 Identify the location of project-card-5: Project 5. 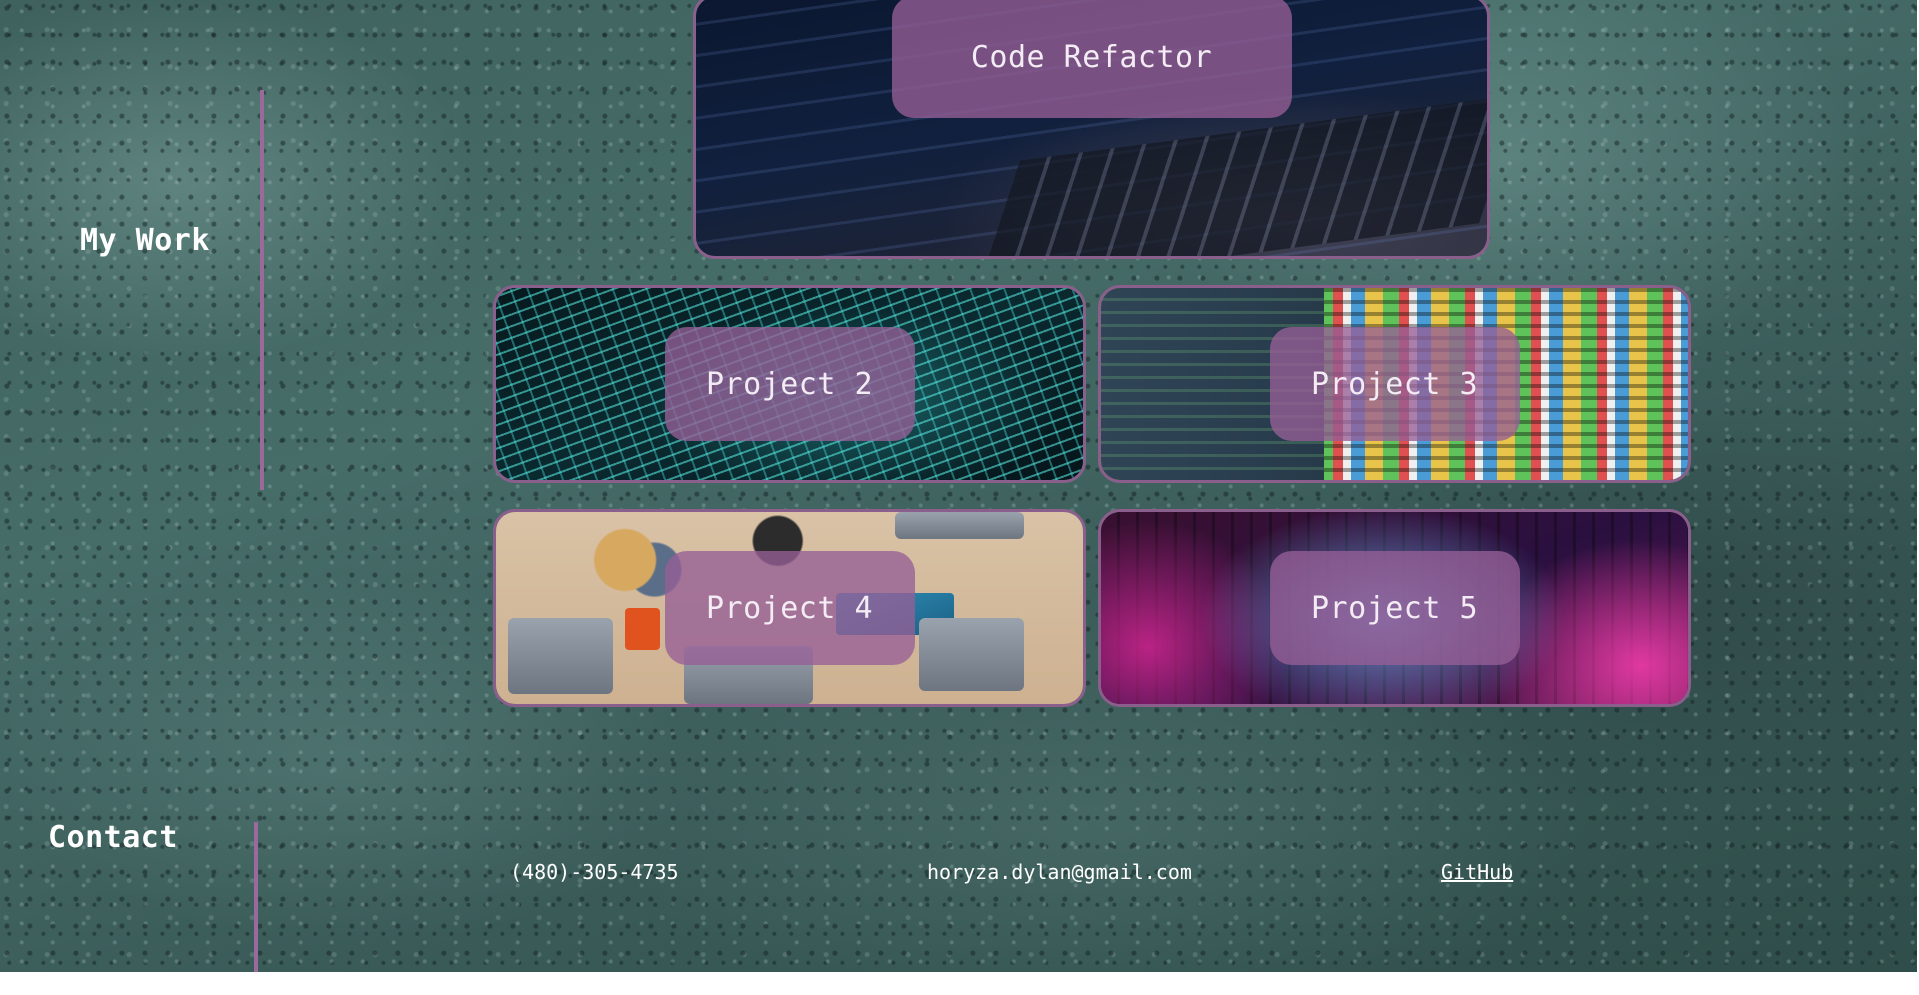
(1394, 608).